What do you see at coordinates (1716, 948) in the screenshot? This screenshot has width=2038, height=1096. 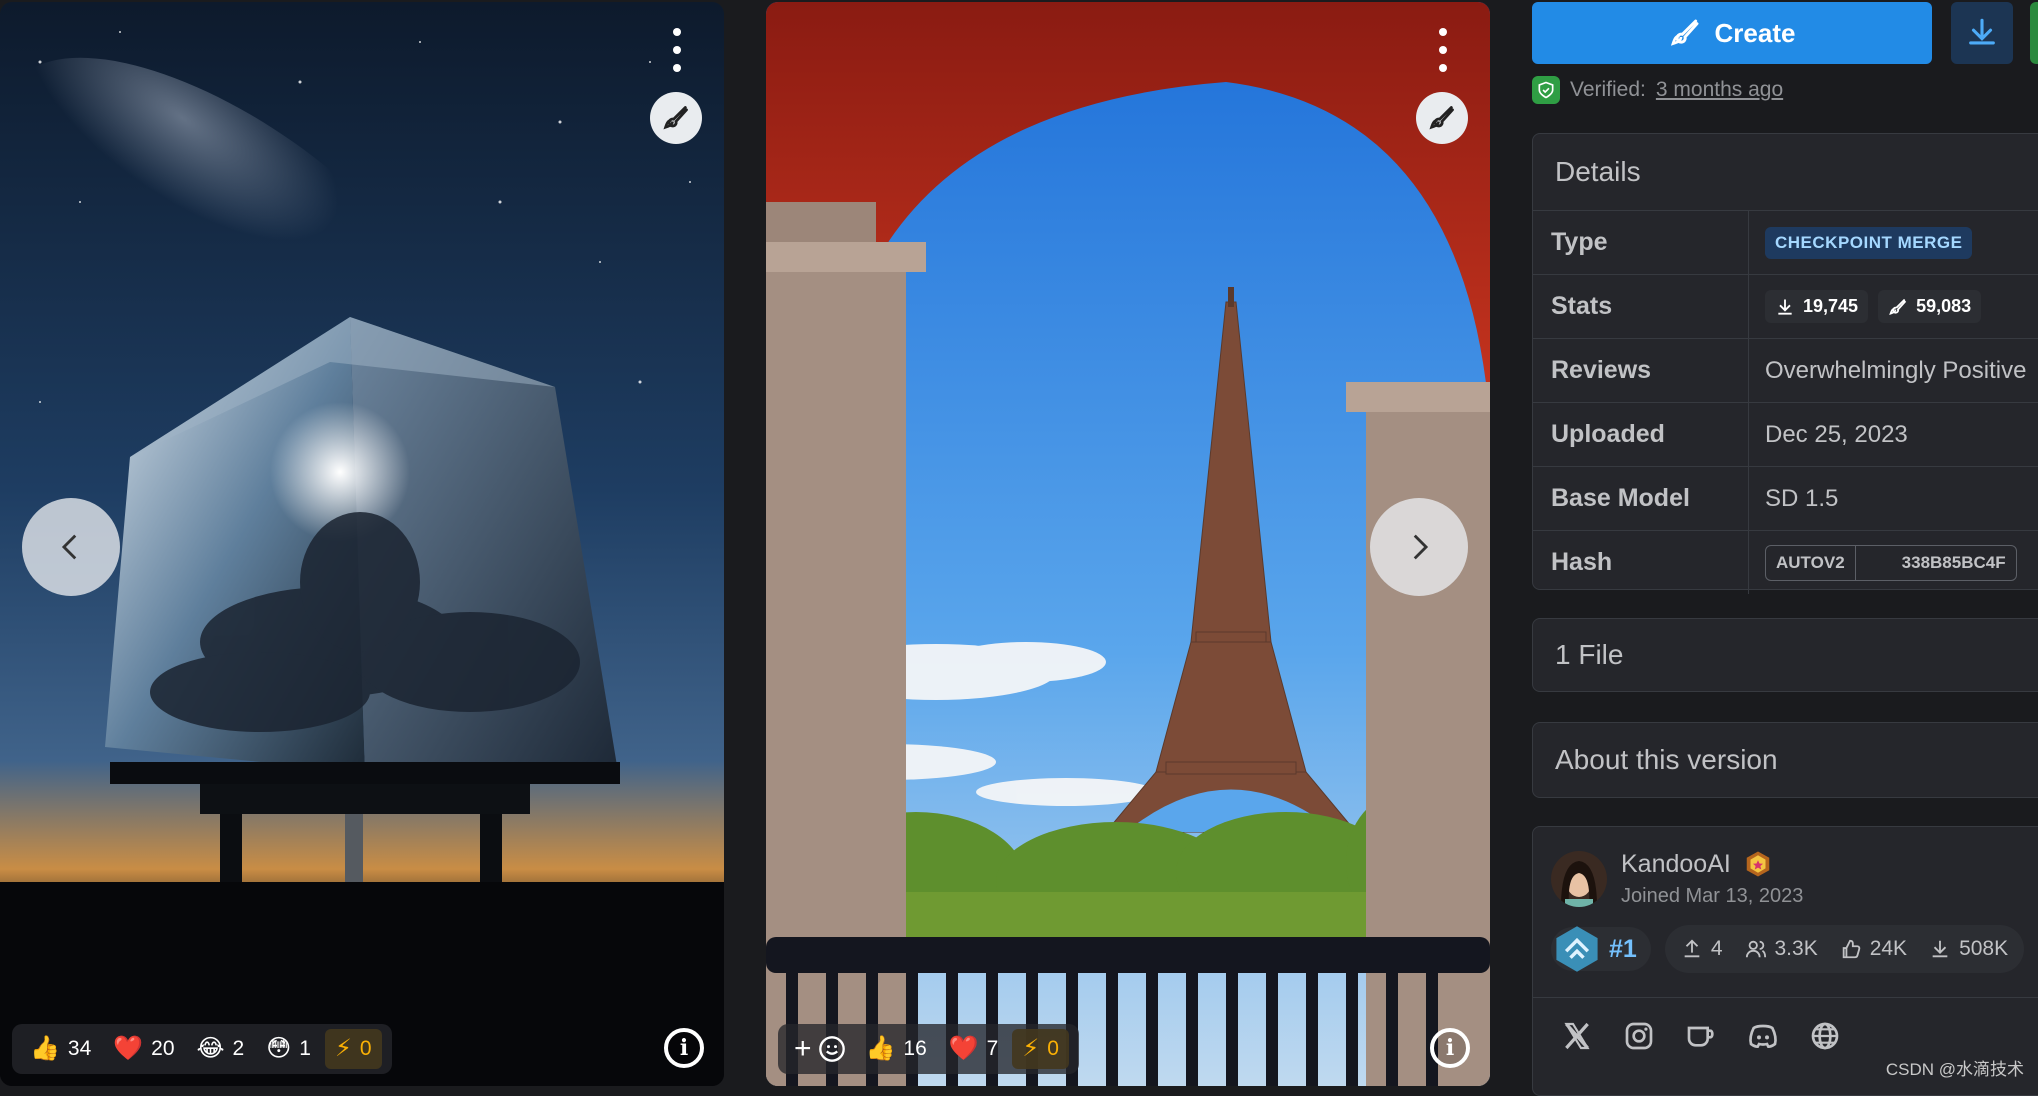 I see `uploads-count: 4` at bounding box center [1716, 948].